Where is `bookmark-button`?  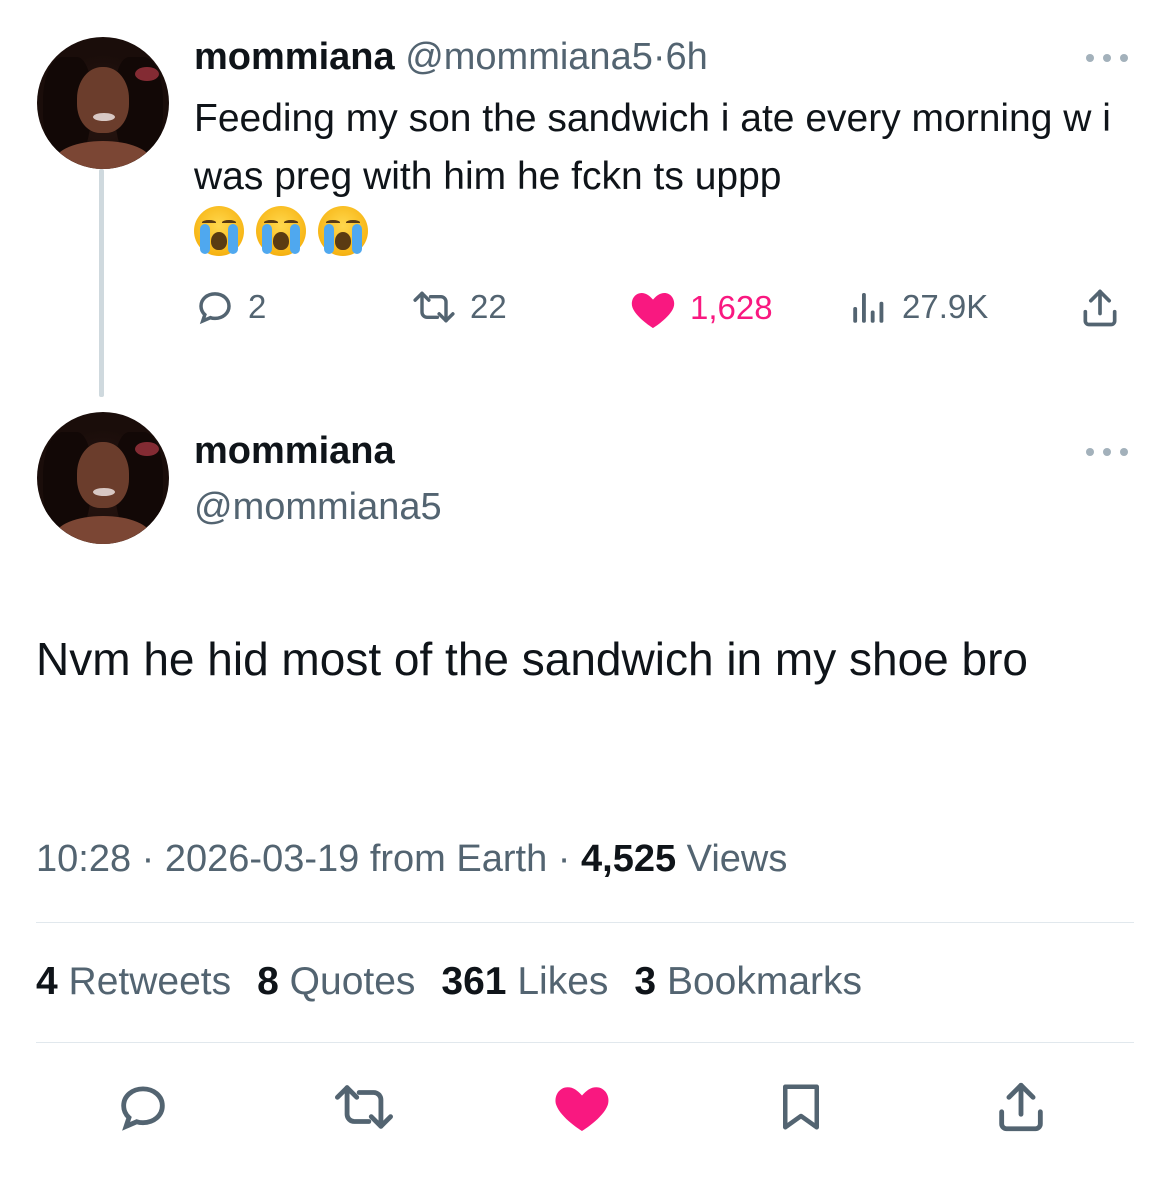 bookmark-button is located at coordinates (801, 1109).